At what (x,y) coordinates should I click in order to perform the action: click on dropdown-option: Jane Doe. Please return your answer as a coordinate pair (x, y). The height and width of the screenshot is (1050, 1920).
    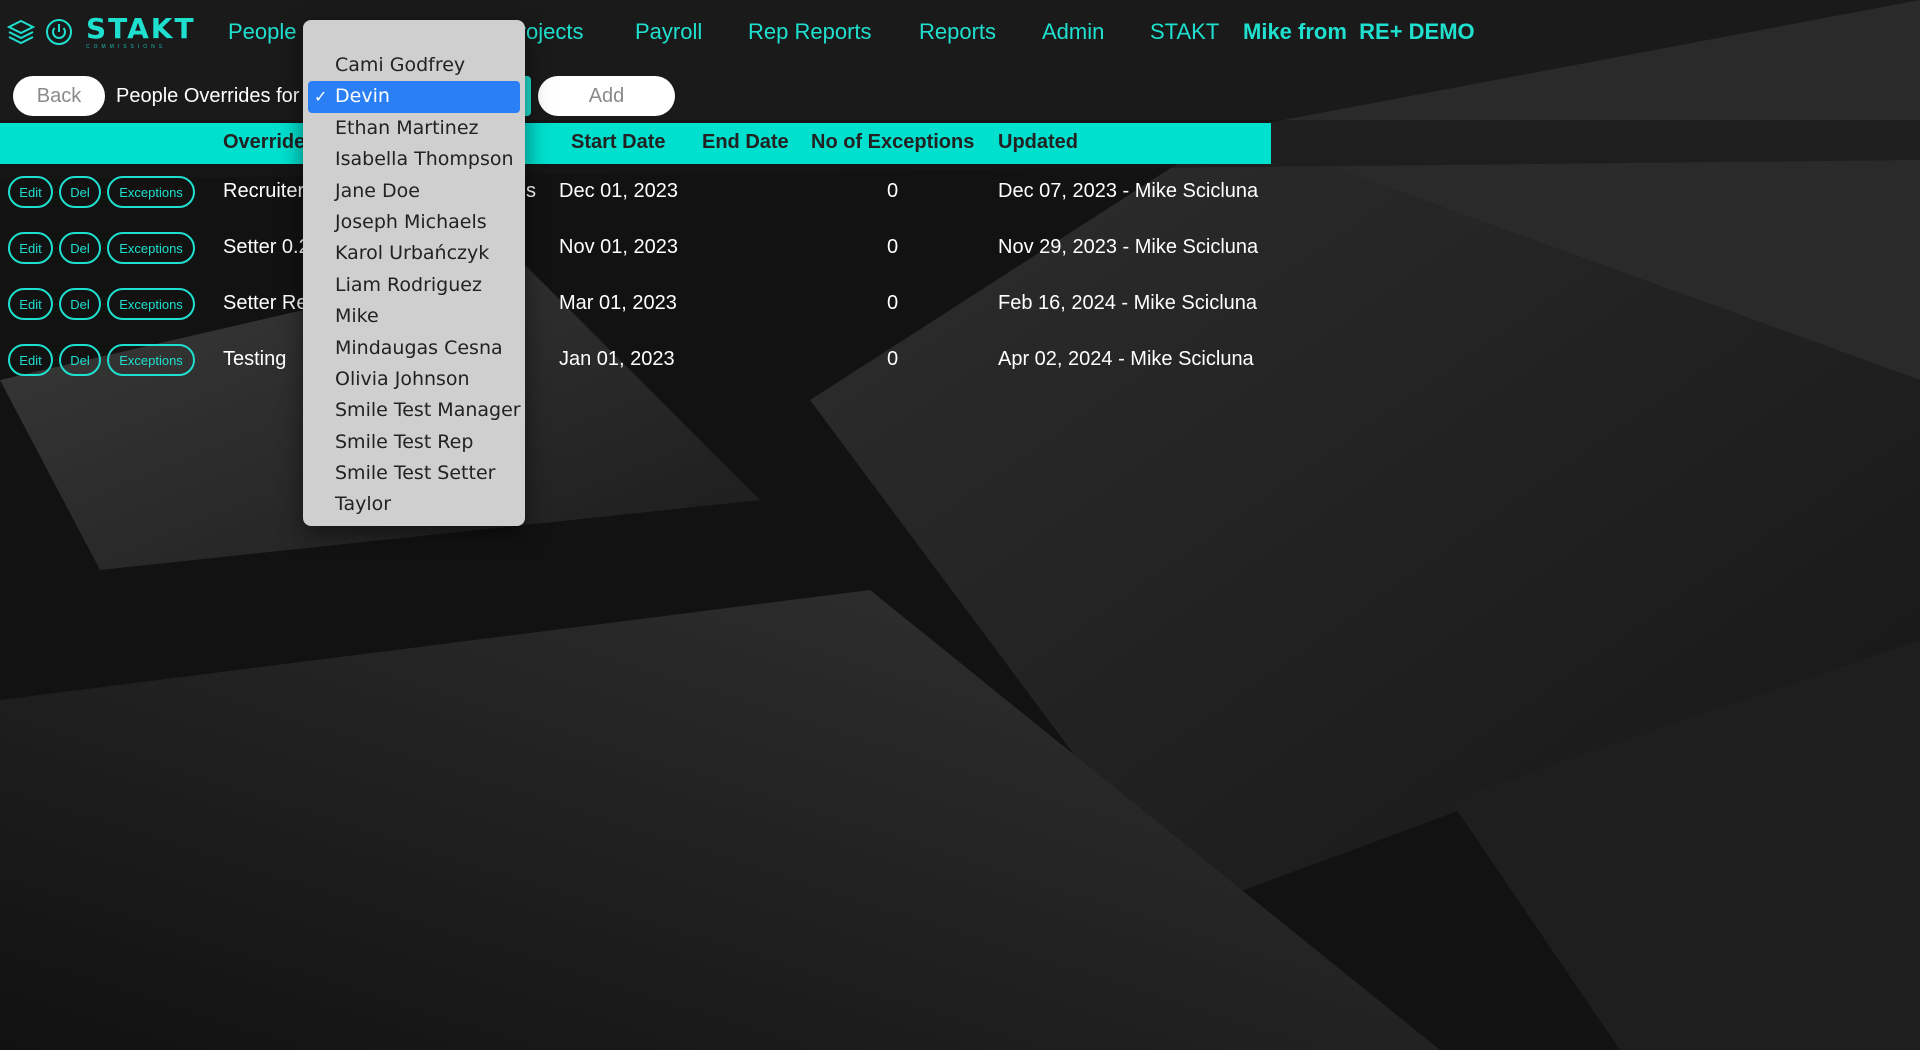
    Looking at the image, I should click on (414, 191).